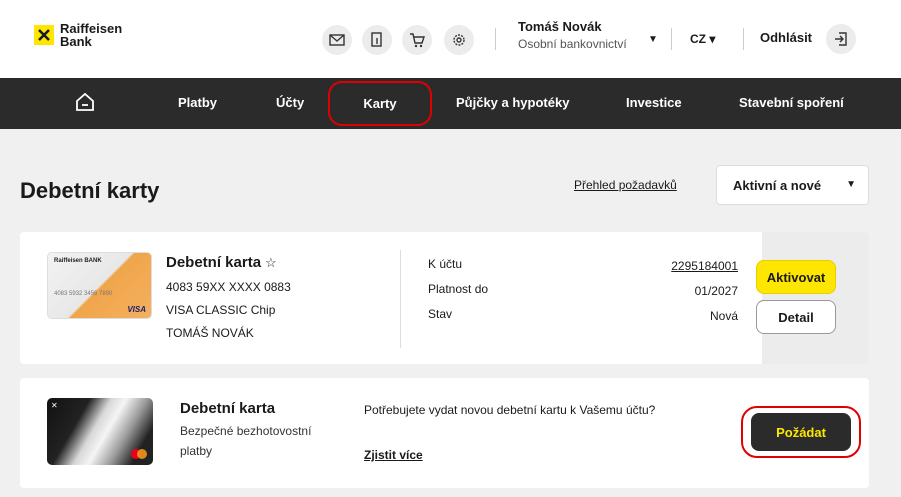 Image resolution: width=901 pixels, height=497 pixels. I want to click on validity-label: Platnost do, so click(458, 289).